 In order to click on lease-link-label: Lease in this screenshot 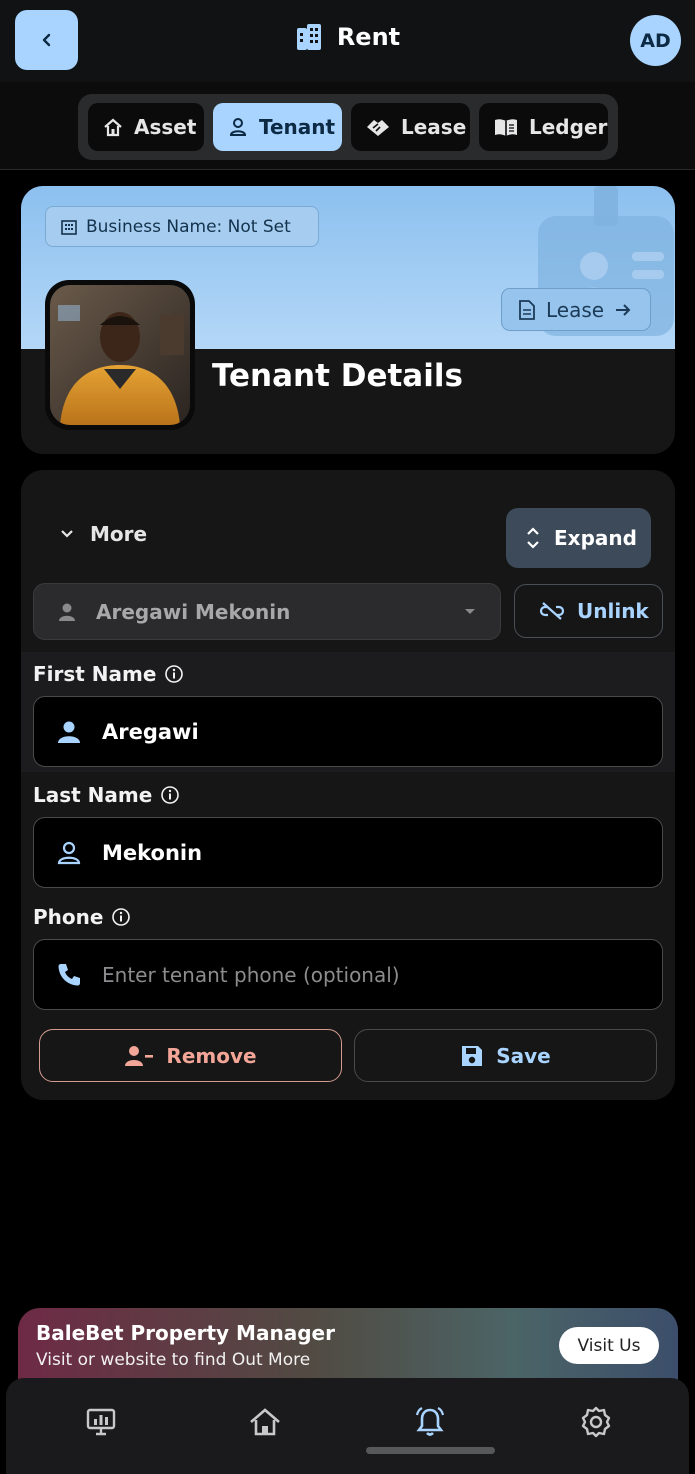, I will do `click(575, 309)`.